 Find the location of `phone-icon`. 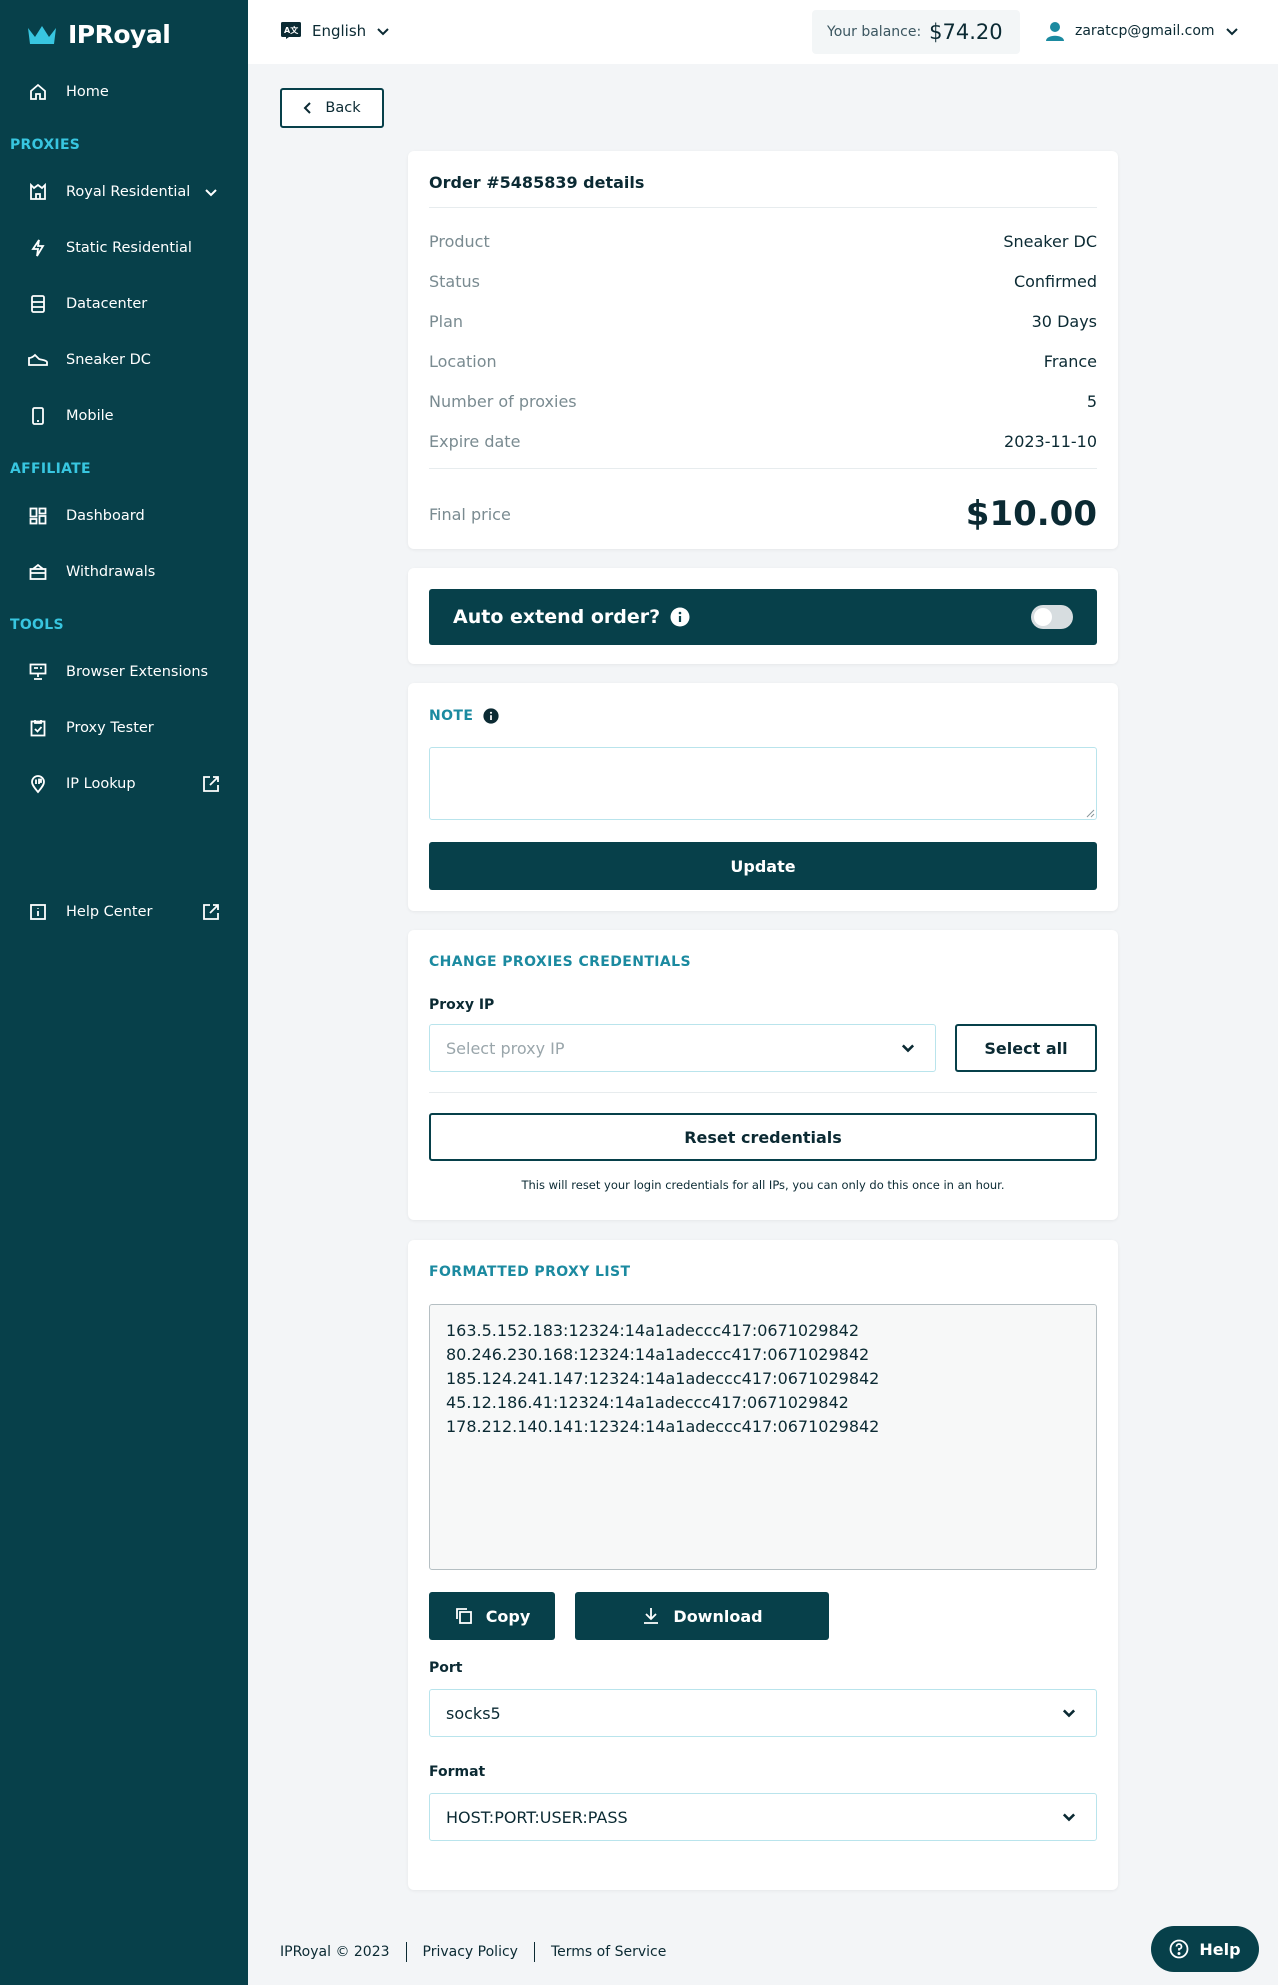

phone-icon is located at coordinates (38, 416).